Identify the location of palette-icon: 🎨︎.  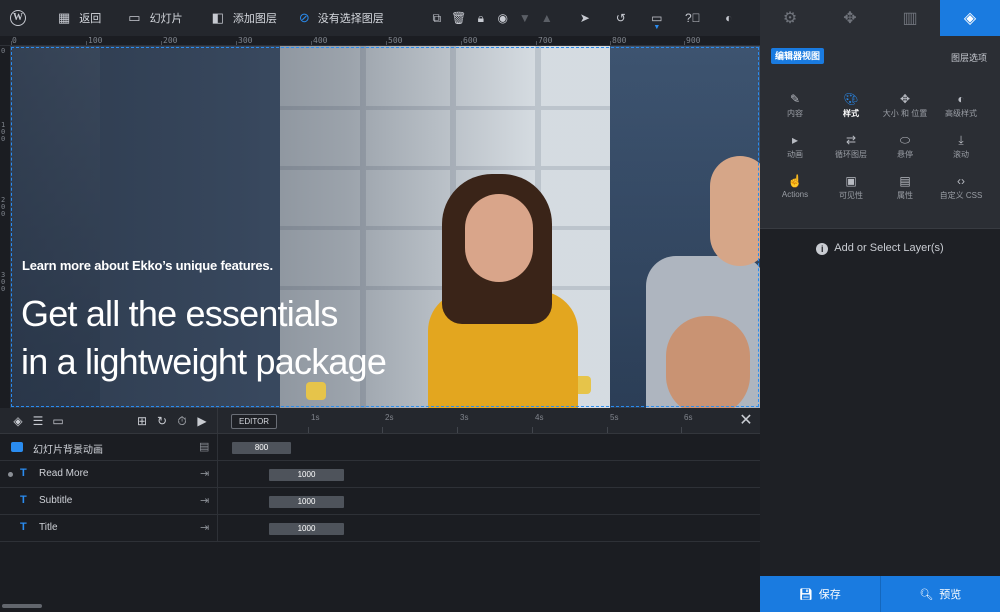
(851, 99).